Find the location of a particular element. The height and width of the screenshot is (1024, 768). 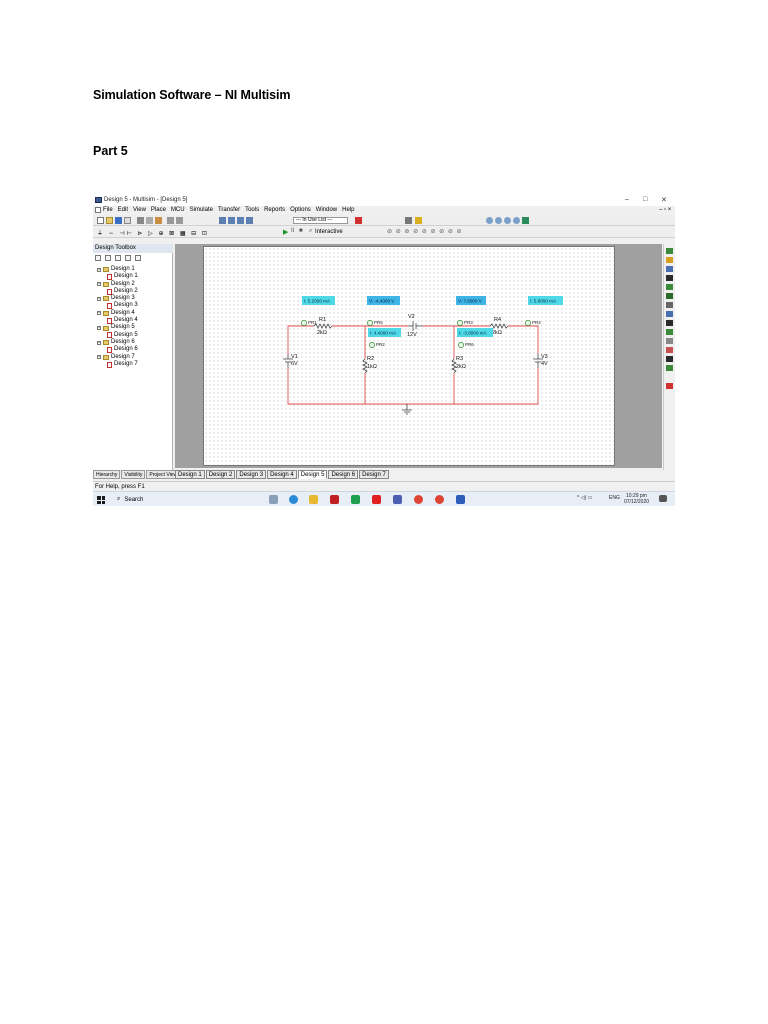

menu-view: View is located at coordinates (139, 210).